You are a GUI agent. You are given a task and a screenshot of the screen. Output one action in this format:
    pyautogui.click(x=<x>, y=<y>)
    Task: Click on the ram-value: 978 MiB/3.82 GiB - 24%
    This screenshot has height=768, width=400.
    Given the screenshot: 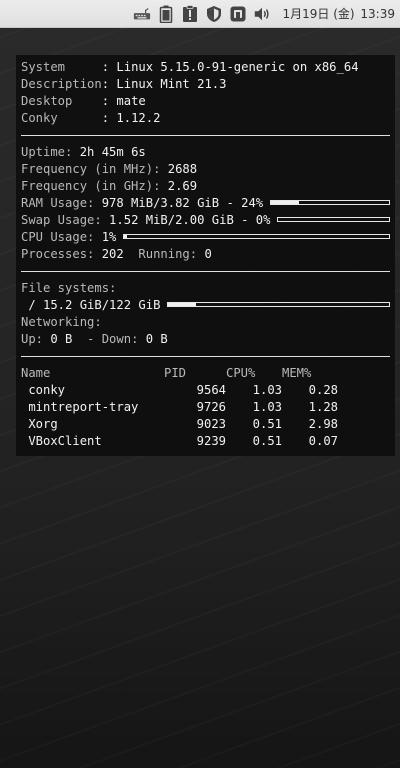 What is the action you would take?
    pyautogui.click(x=179, y=203)
    